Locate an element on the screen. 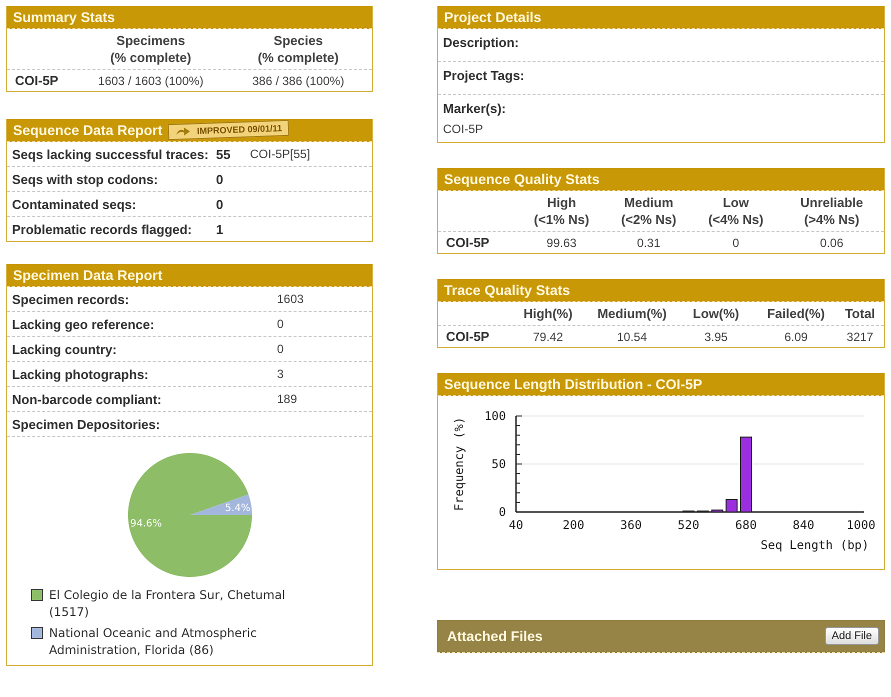 The width and height of the screenshot is (891, 697). panel-header: Sequence Length Distribution - COI-5P is located at coordinates (661, 384).